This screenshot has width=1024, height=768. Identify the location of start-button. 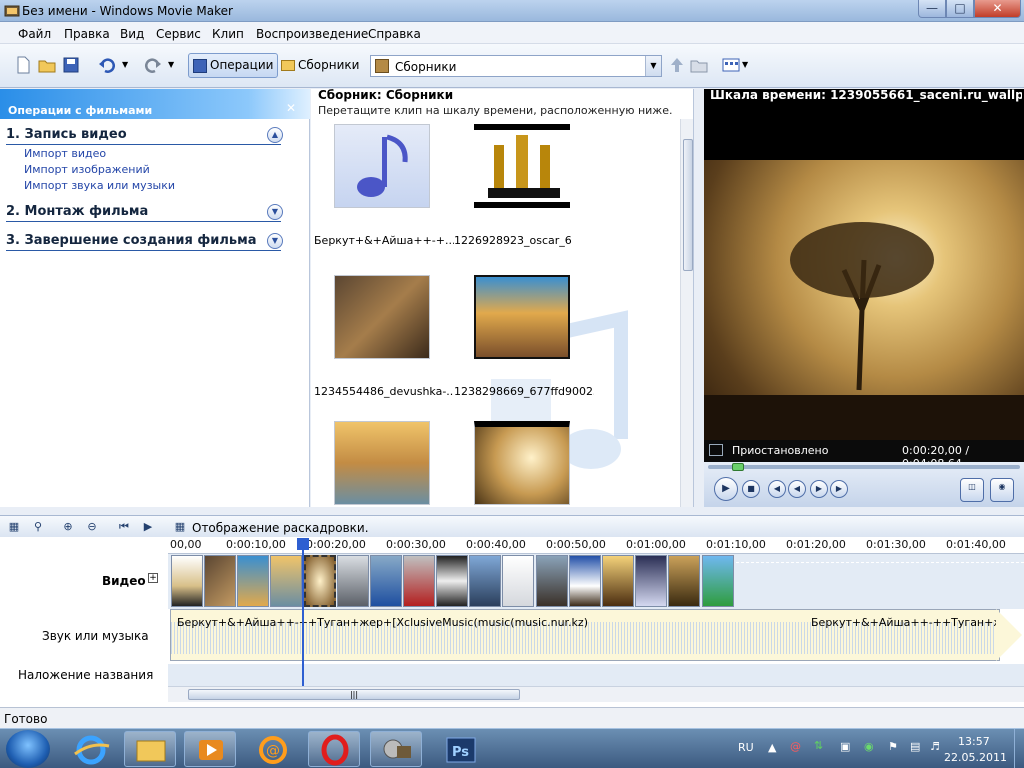
(28, 749).